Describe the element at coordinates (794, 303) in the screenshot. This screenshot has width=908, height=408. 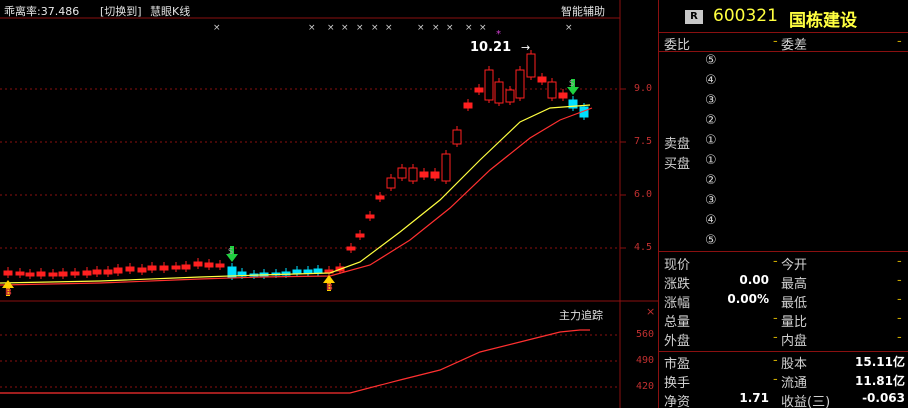
I see `quote-row-mid-label: 最低` at that location.